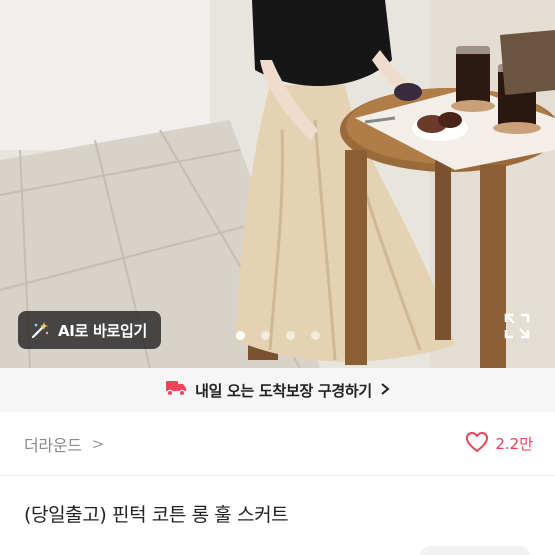 Image resolution: width=555 pixels, height=555 pixels. What do you see at coordinates (514, 444) in the screenshot?
I see `like-count: 2.2만` at bounding box center [514, 444].